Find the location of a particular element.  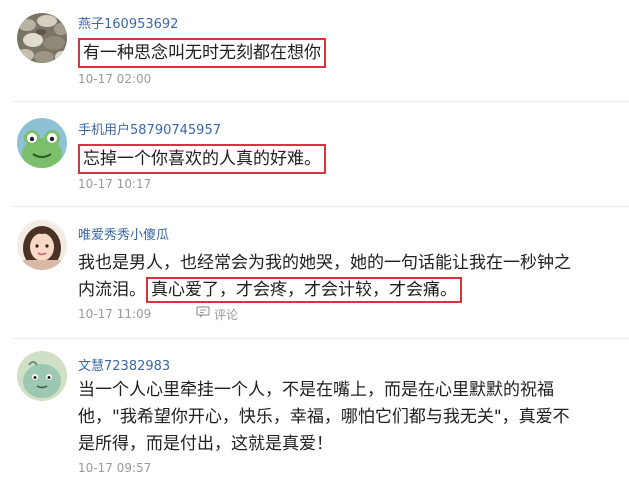

highlighted-text: 真心爱了，才会疼，才会计较，才会痛。 is located at coordinates (304, 290).